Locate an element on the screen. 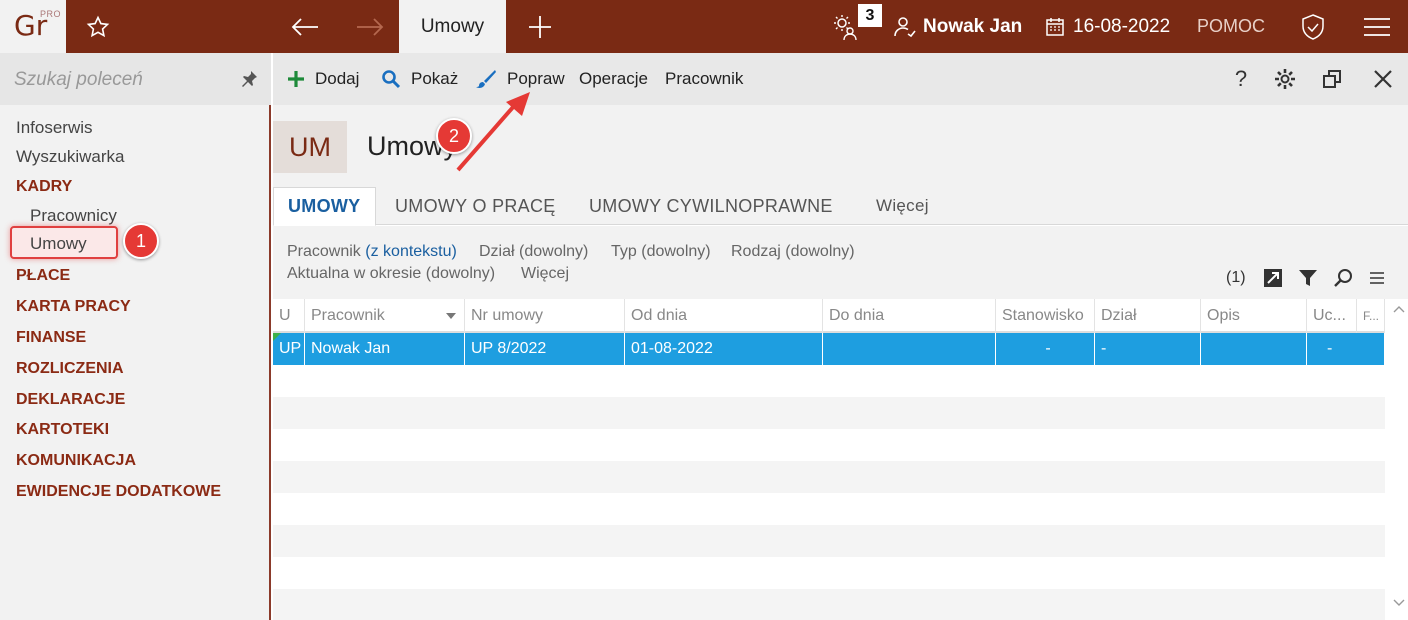  column-u: U is located at coordinates (289, 316).